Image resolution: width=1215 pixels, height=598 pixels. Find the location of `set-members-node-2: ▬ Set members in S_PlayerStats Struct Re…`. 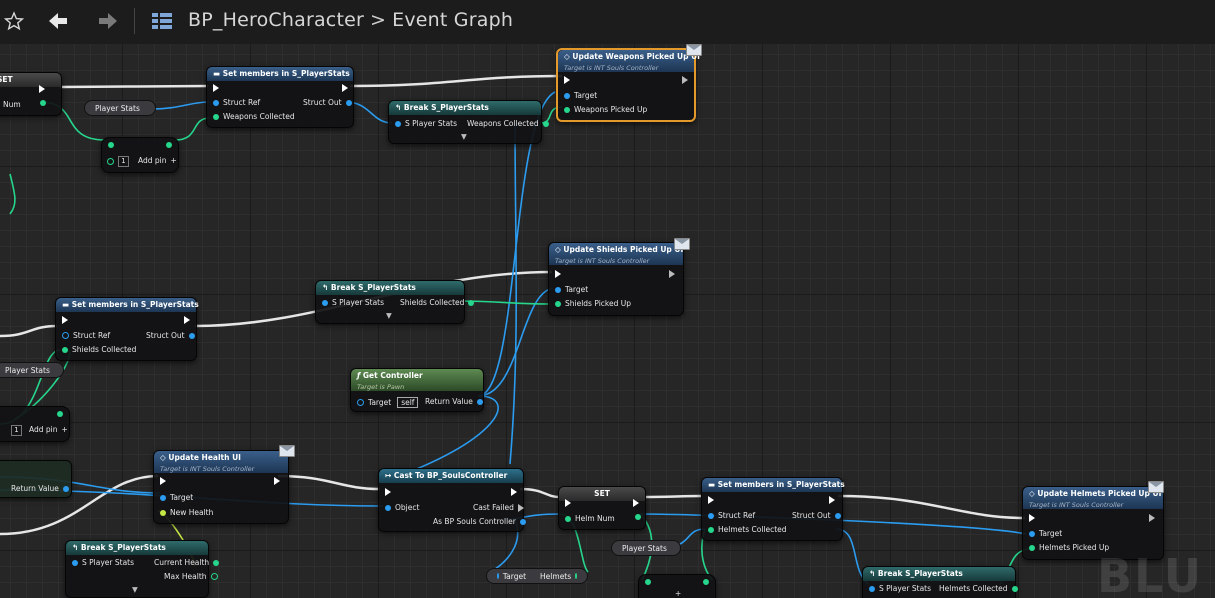

set-members-node-2: ▬ Set members in S_PlayerStats Struct Re… is located at coordinates (127, 329).